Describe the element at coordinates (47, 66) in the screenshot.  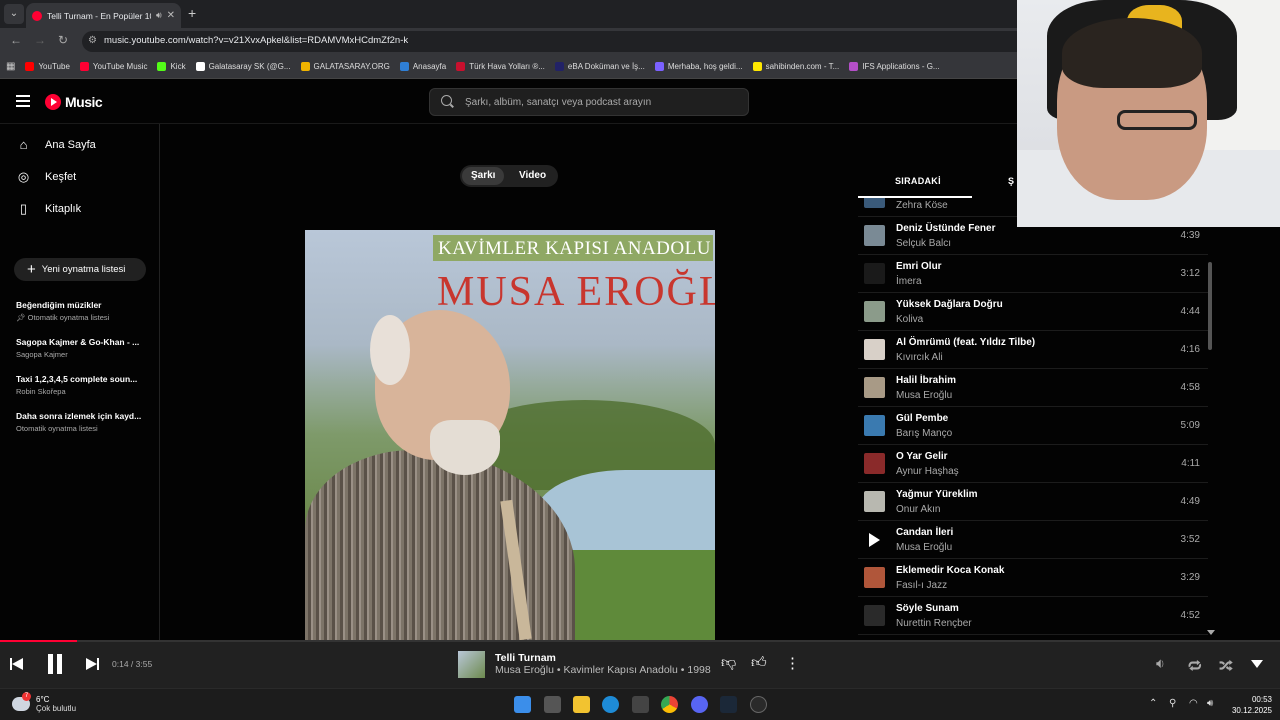
I see `bookmark-item: YouTube` at that location.